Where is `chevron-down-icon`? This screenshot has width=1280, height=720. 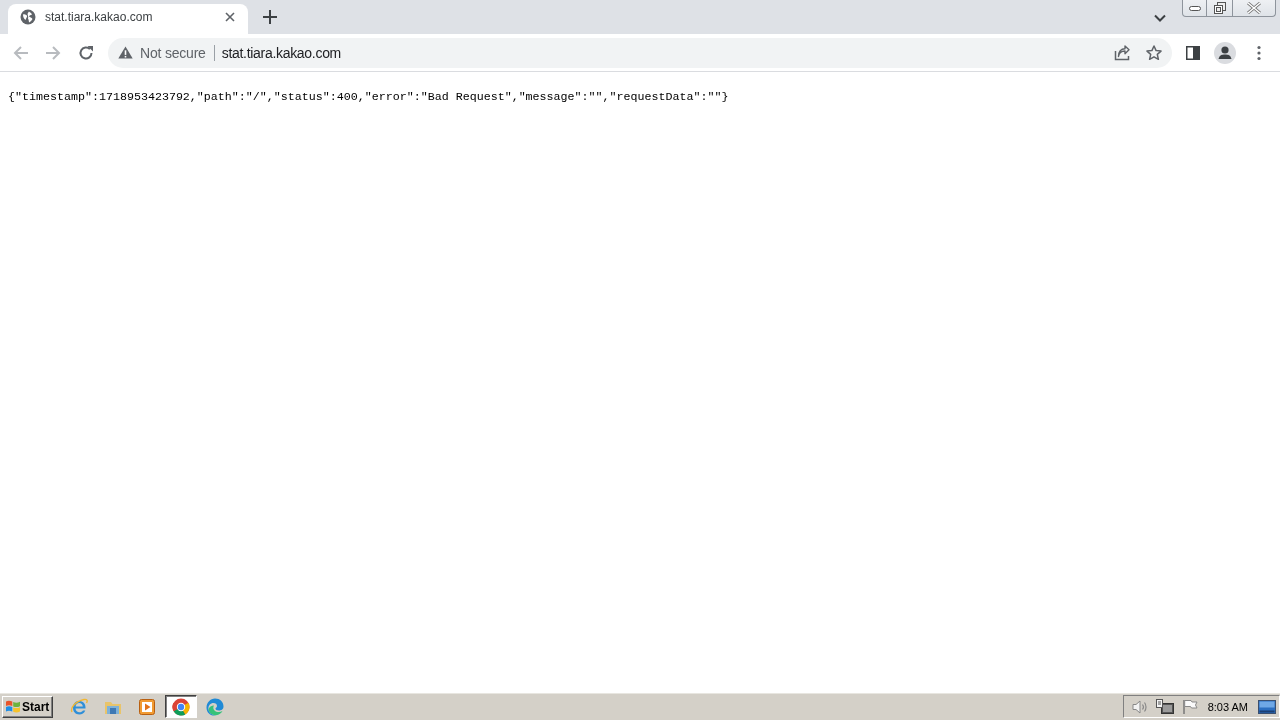
chevron-down-icon is located at coordinates (1160, 18).